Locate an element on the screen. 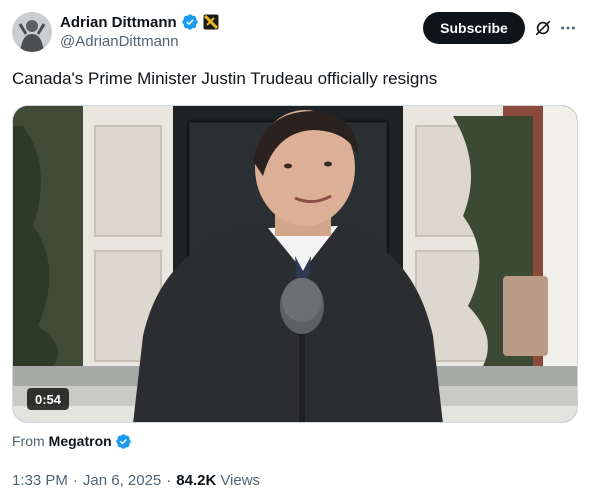 This screenshot has height=500, width=594. source-name-link: Megatron is located at coordinates (80, 441).